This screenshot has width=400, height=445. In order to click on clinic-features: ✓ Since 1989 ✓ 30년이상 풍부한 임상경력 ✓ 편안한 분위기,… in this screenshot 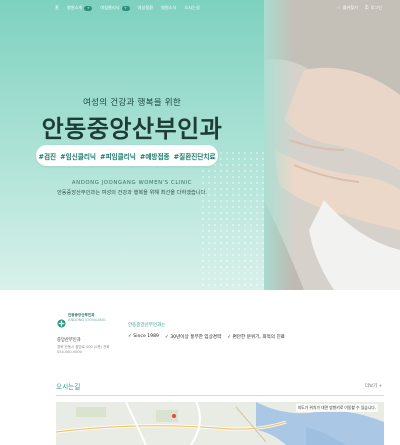, I will do `click(206, 337)`.